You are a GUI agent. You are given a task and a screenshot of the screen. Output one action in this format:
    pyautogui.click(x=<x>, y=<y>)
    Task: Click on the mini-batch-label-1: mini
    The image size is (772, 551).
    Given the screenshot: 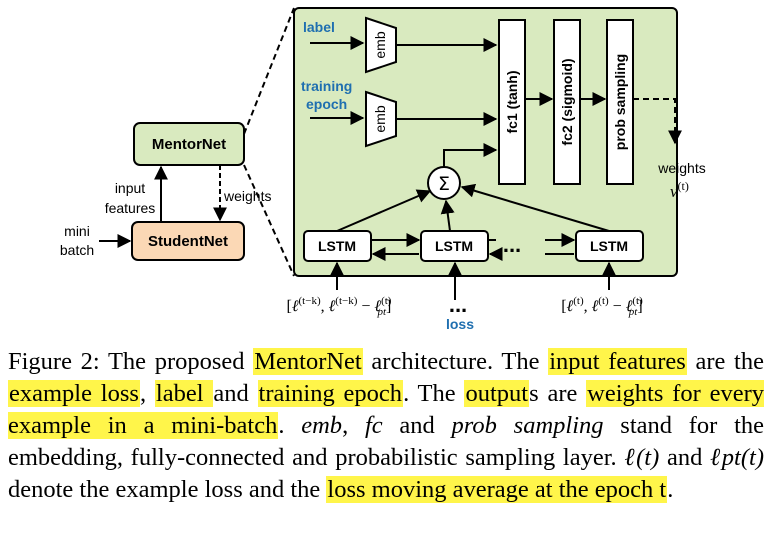 What is the action you would take?
    pyautogui.click(x=77, y=231)
    